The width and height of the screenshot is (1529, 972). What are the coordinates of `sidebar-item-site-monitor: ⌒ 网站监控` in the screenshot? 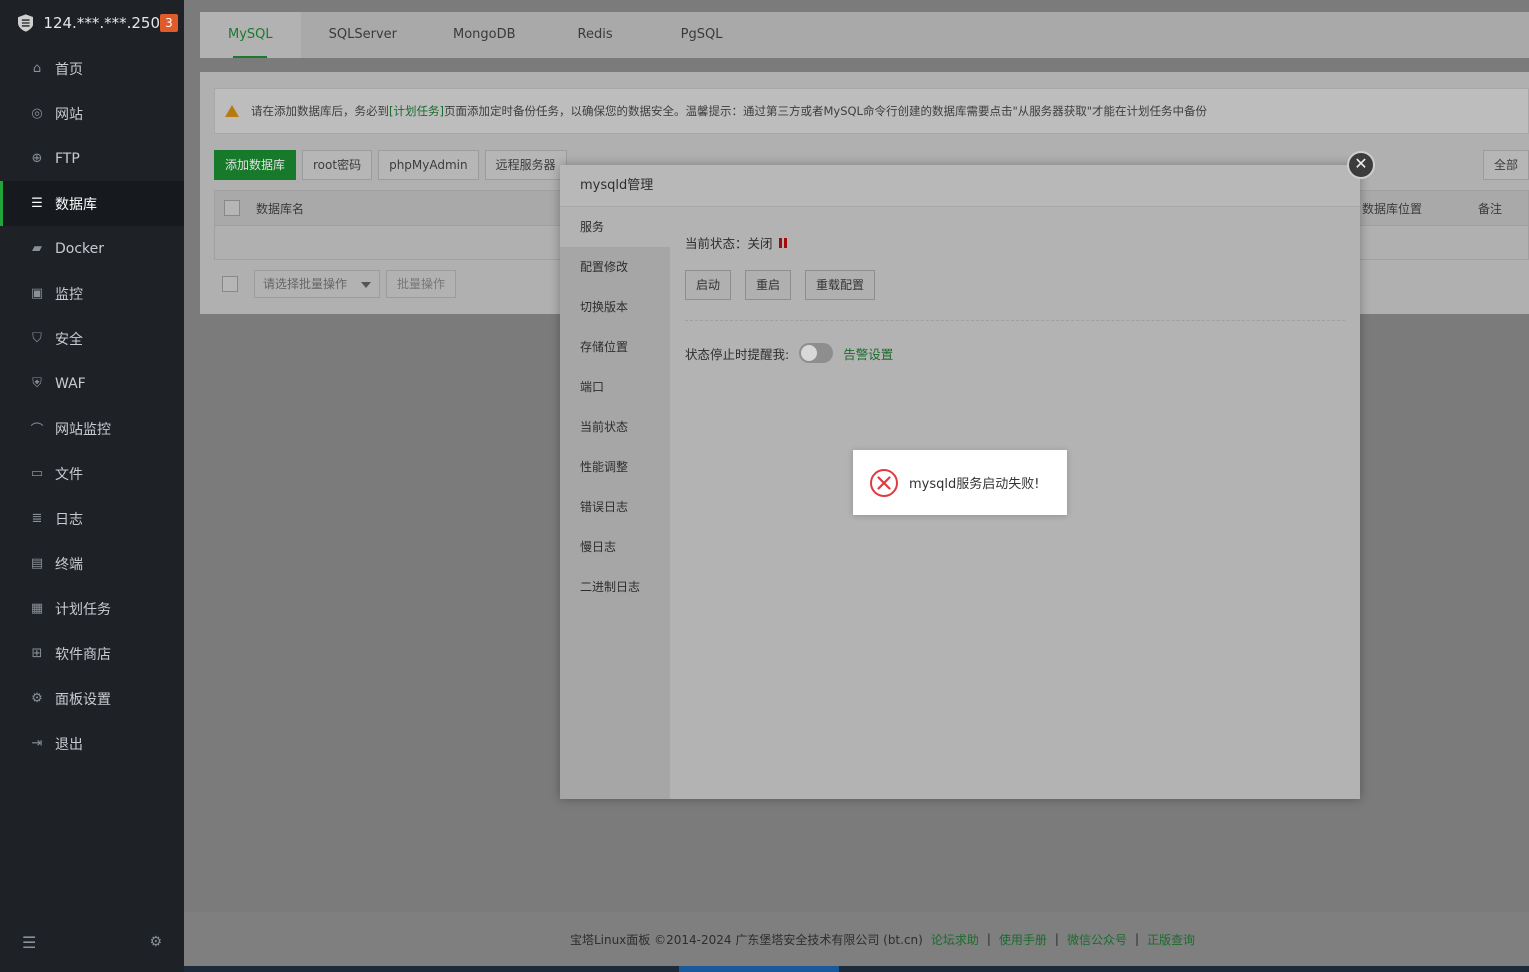 It's located at (92, 428).